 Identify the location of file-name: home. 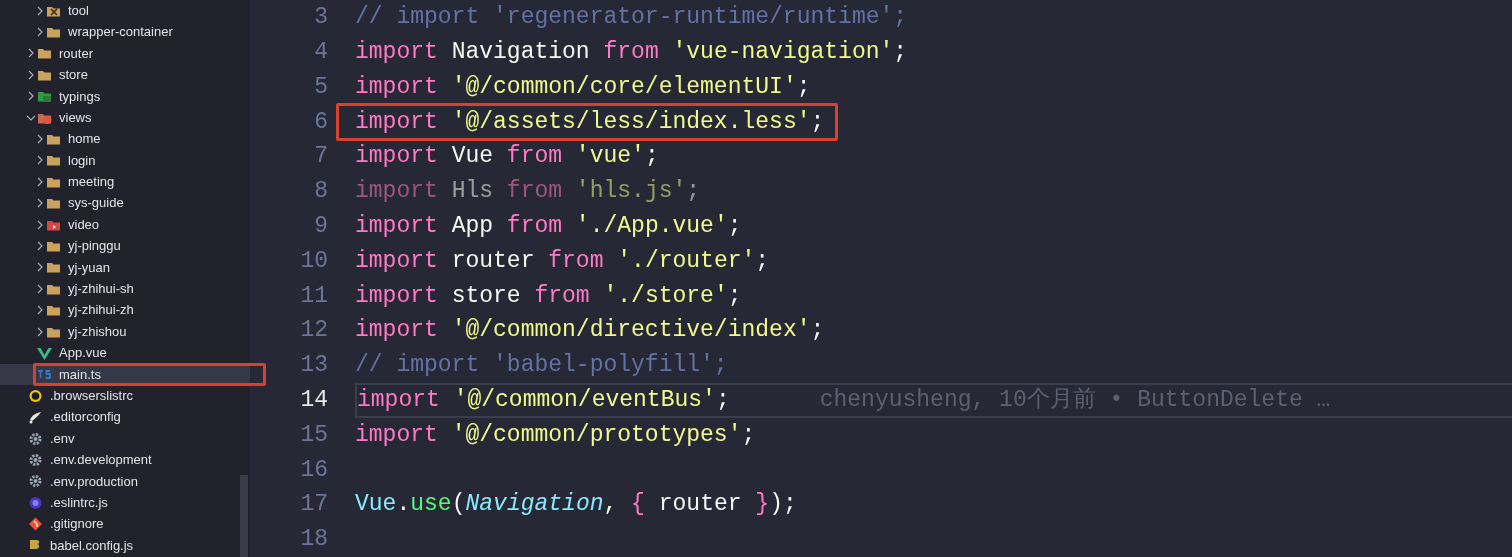
(84, 139).